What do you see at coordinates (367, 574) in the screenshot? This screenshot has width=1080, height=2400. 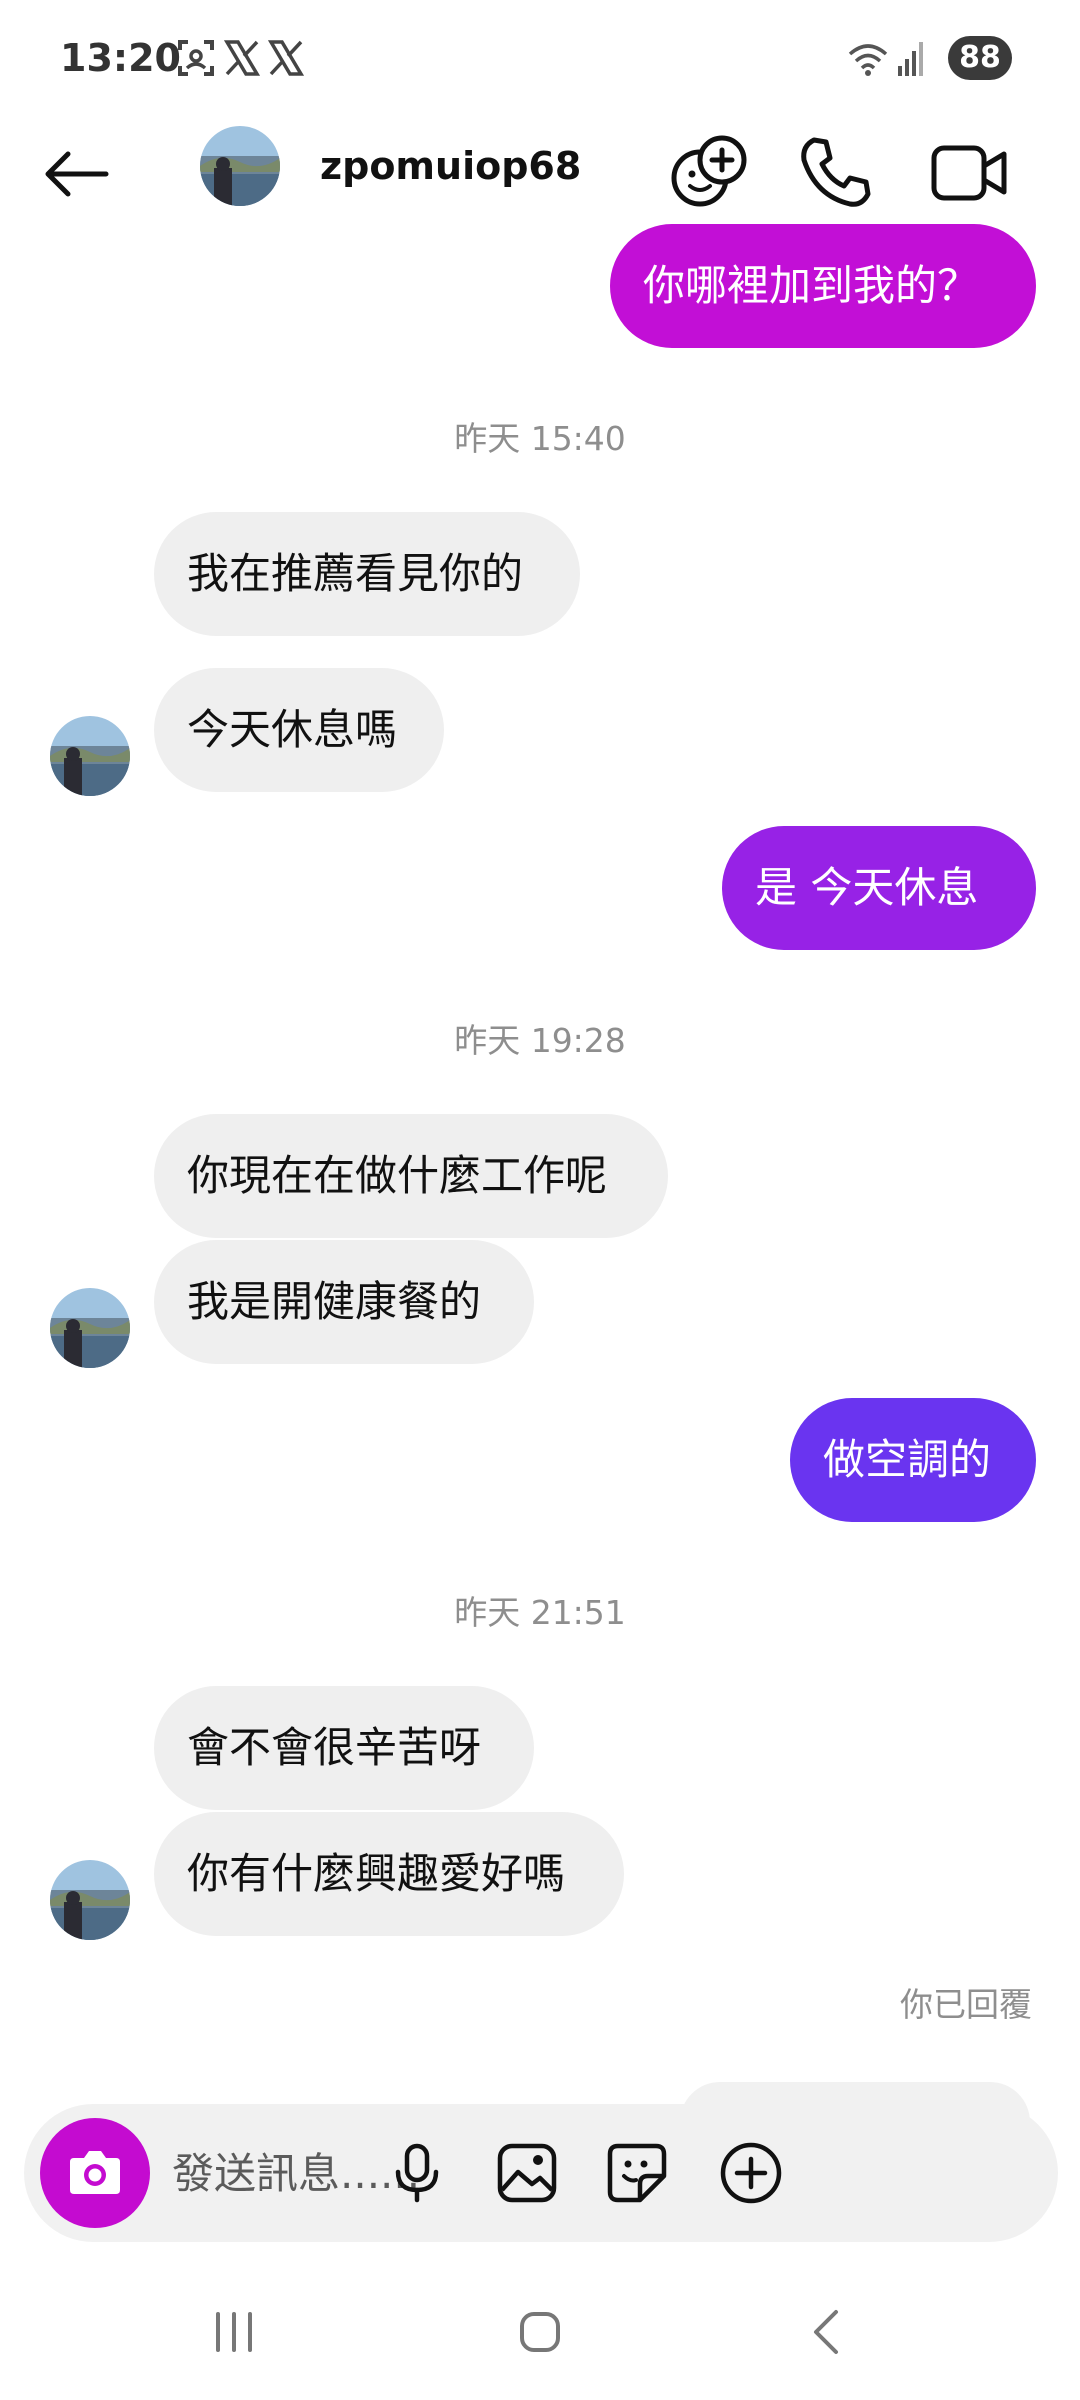 I see `message-bubble-incoming: 我在推薦看見你的` at bounding box center [367, 574].